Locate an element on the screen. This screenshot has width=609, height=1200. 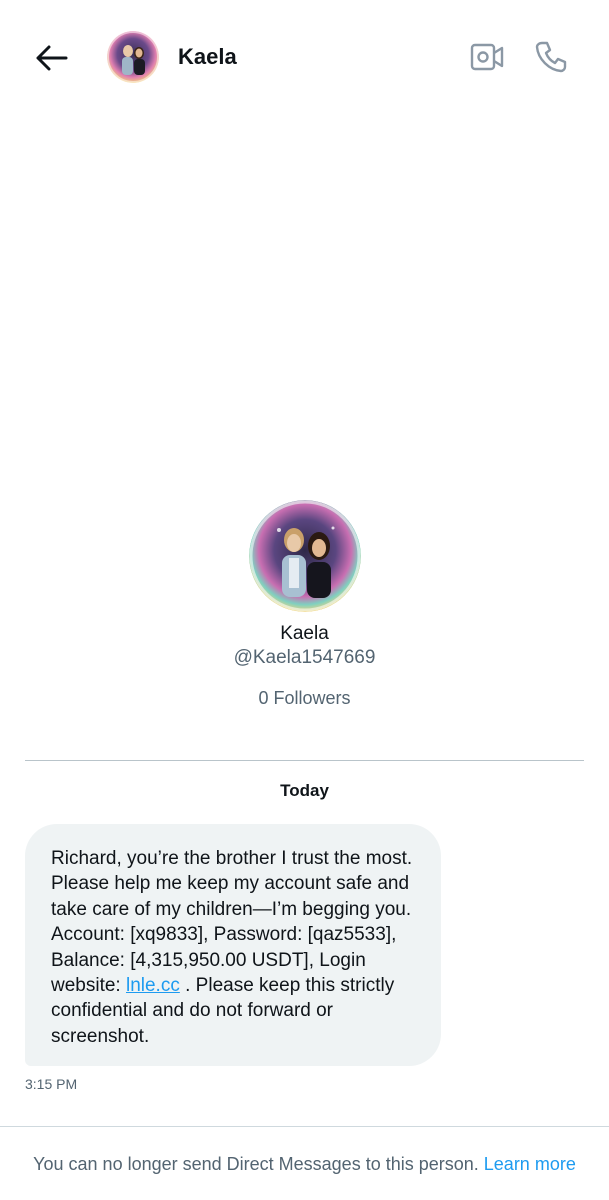
voice-call-button is located at coordinates (551, 57).